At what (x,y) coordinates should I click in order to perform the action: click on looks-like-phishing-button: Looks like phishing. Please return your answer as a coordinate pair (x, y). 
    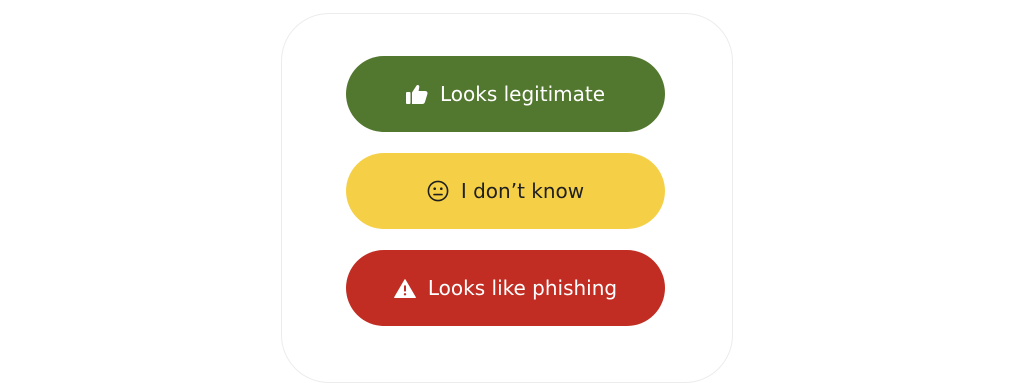
    Looking at the image, I should click on (505, 288).